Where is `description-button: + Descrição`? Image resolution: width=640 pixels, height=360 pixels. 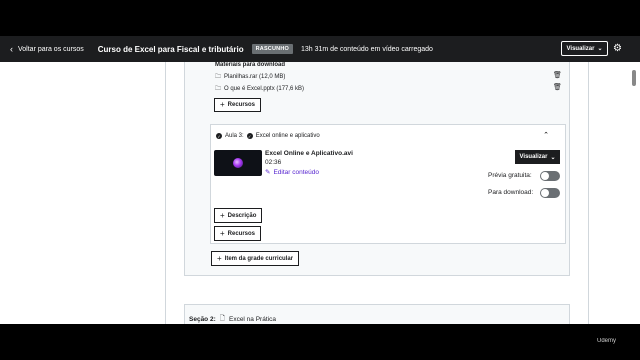
description-button: + Descrição is located at coordinates (238, 215).